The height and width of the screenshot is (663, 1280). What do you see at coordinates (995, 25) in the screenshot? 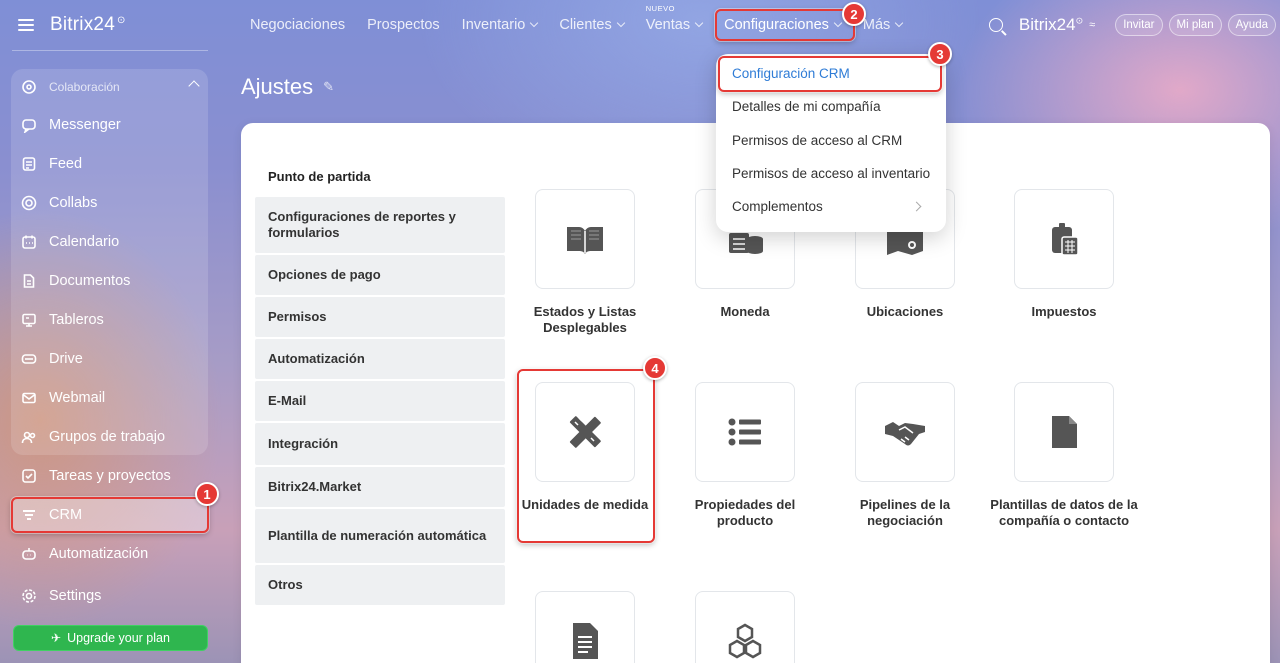
I see `search-icon` at bounding box center [995, 25].